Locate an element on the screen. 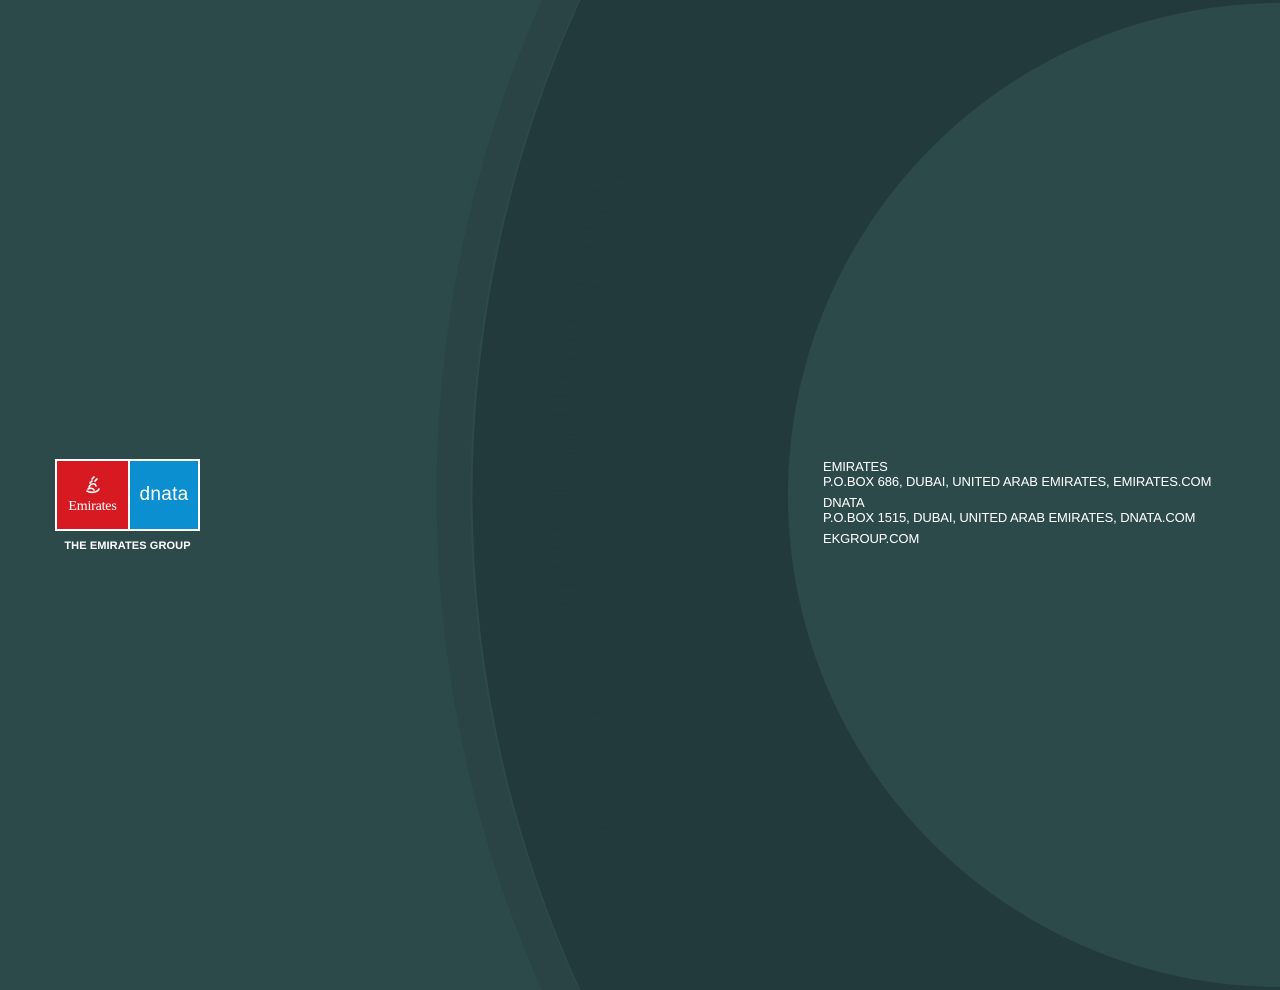 The height and width of the screenshot is (990, 1280). logo-lockup: Emirates dnata is located at coordinates (127, 495).